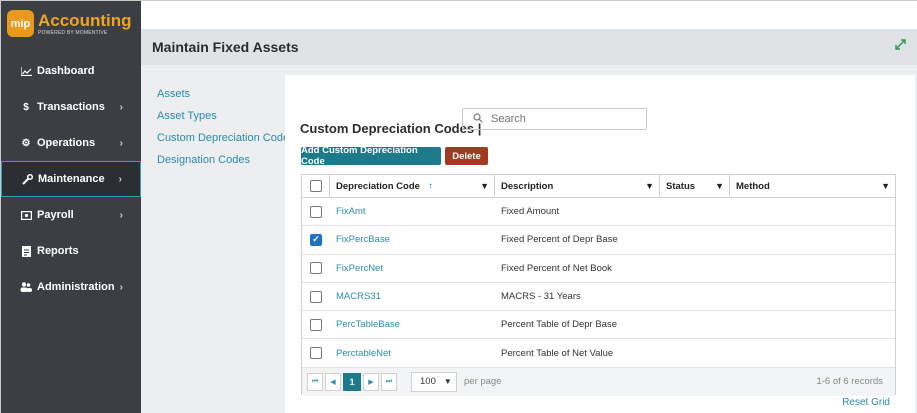 The height and width of the screenshot is (413, 917). I want to click on column-header-depreciation-code: Depreciation Code ↑ ▼, so click(412, 186).